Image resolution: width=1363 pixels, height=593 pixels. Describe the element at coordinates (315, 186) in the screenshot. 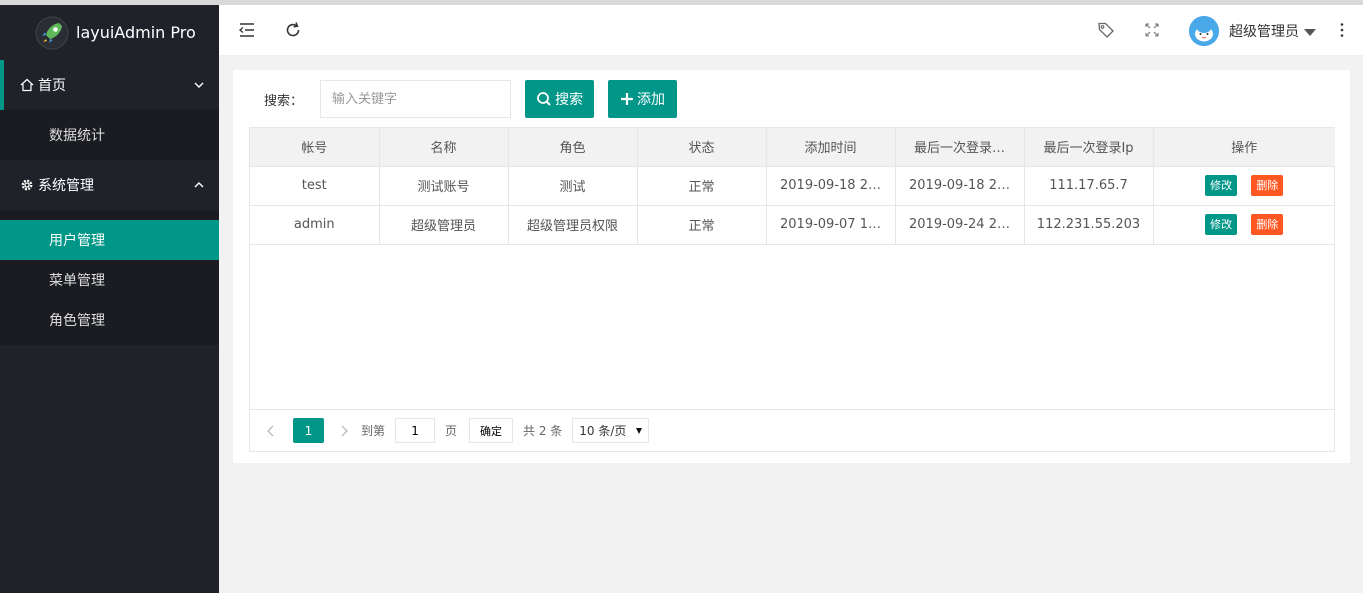

I see `cell-account: test` at that location.